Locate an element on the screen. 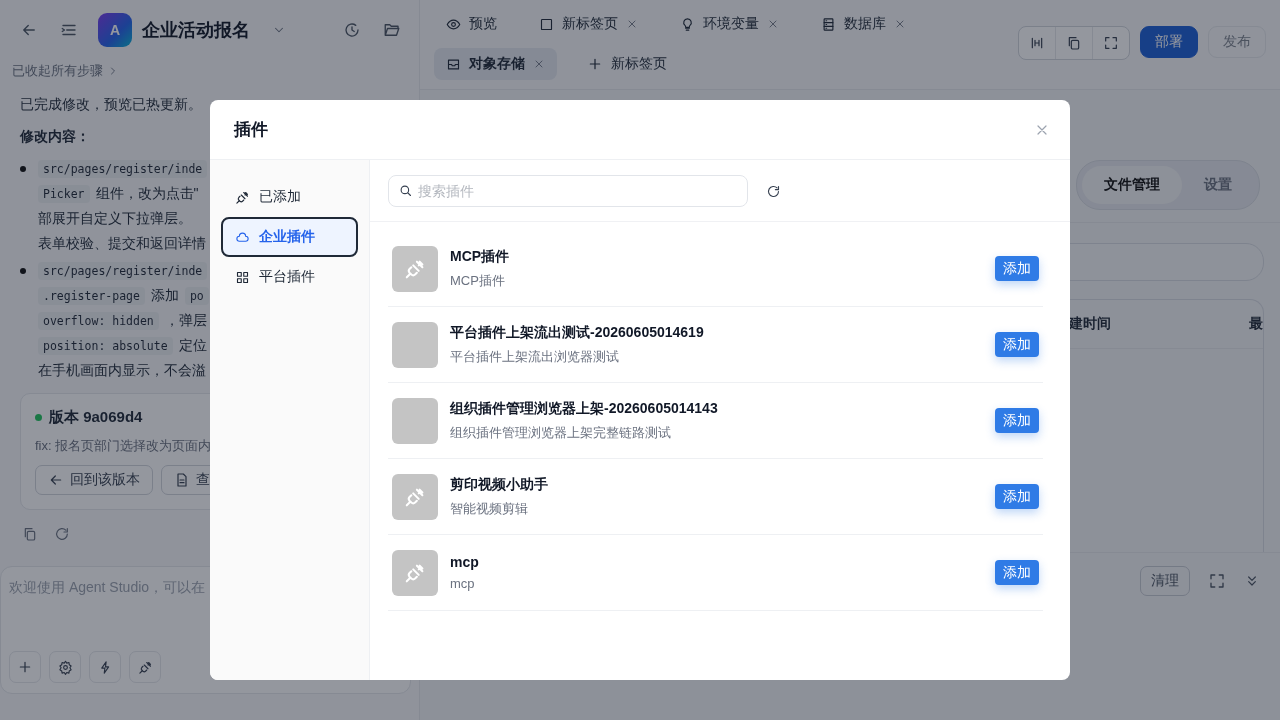 Image resolution: width=1280 pixels, height=720 pixels. back-arrow-icon is located at coordinates (56, 480).